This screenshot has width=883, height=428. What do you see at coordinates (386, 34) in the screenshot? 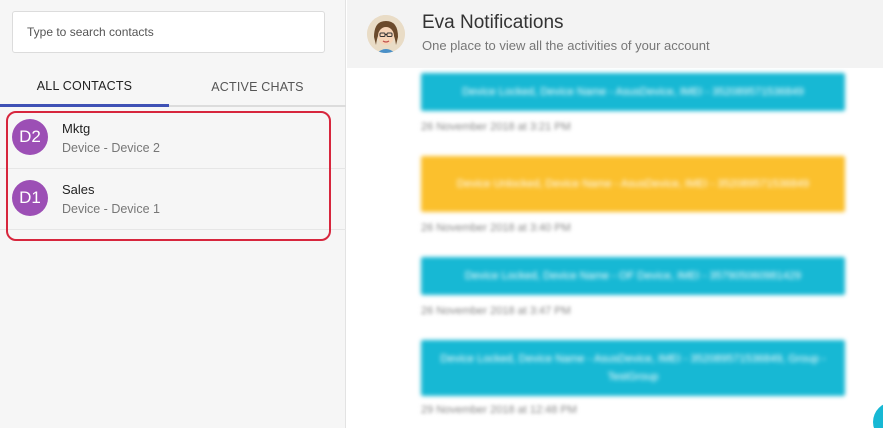
I see `eva-avatar-icon` at bounding box center [386, 34].